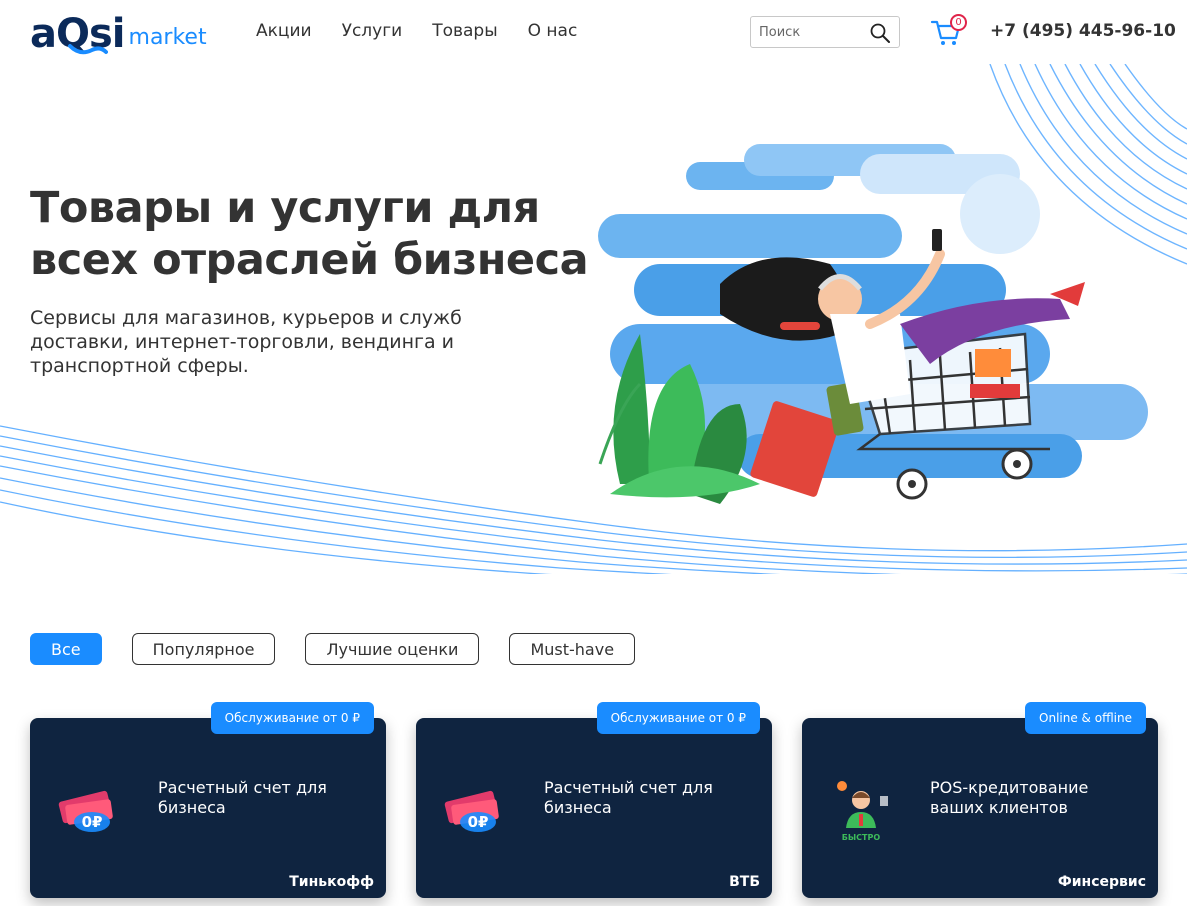  I want to click on filter-all: Все, so click(66, 649).